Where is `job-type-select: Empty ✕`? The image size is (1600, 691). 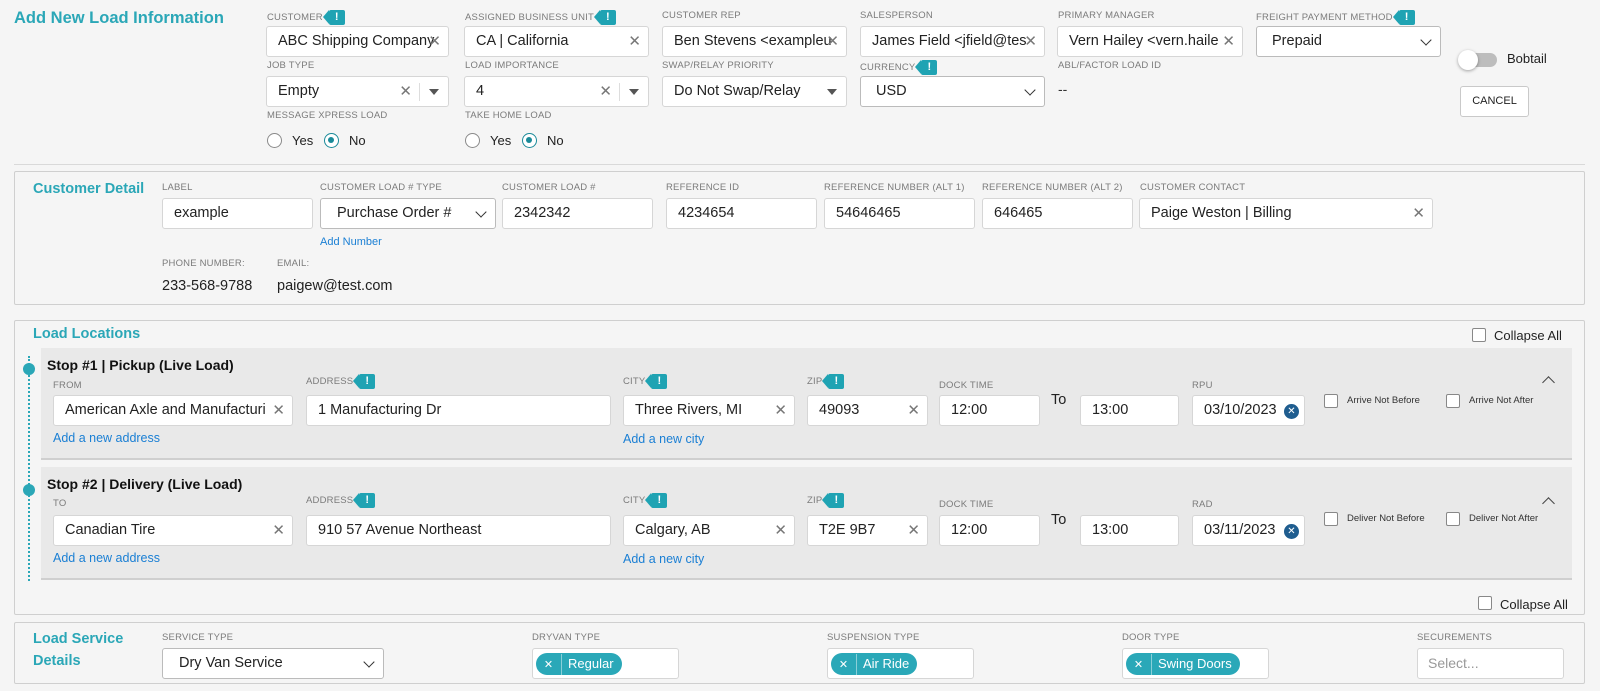 job-type-select: Empty ✕ is located at coordinates (357, 91).